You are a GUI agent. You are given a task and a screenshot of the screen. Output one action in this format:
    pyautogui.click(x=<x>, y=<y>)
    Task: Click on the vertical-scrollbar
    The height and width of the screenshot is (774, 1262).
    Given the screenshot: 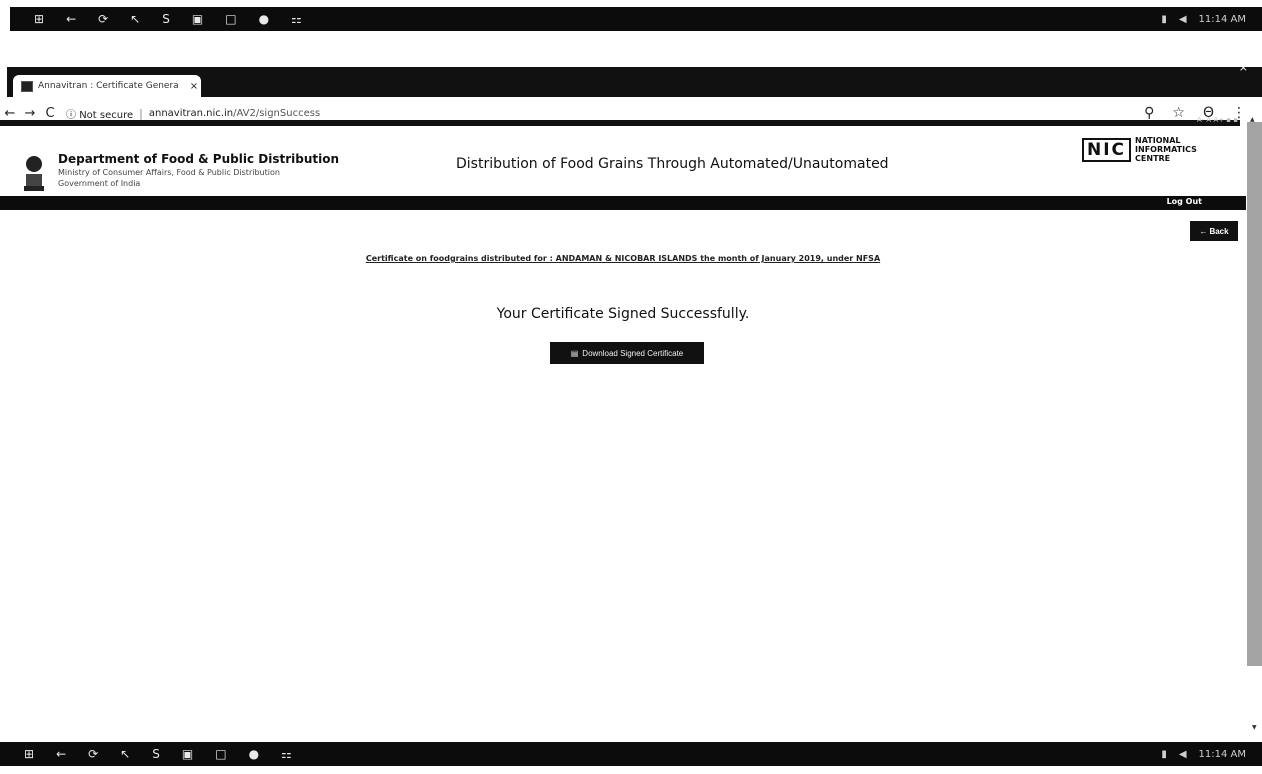 What is the action you would take?
    pyautogui.click(x=1254, y=394)
    